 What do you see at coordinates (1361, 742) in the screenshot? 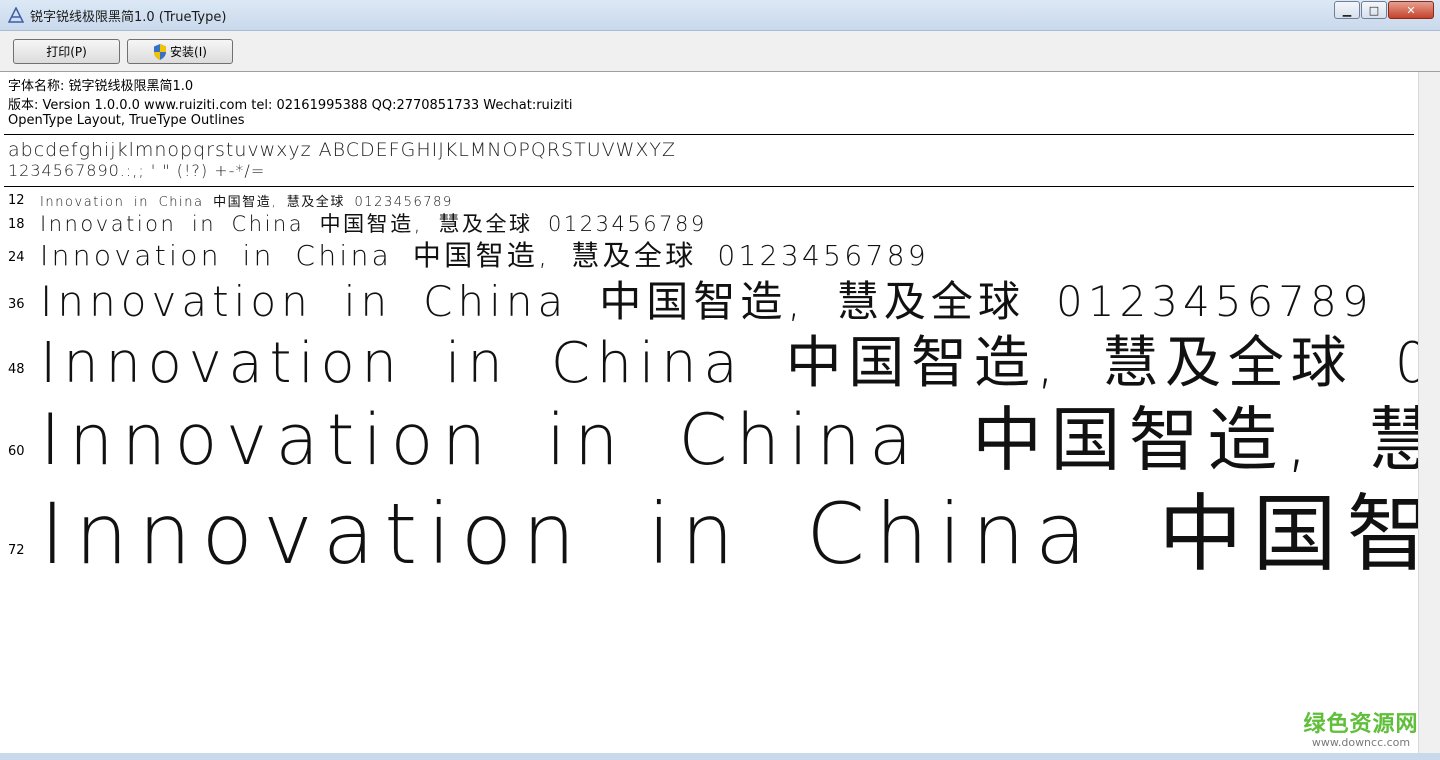
I see `watermark-url: www.downcc.com` at bounding box center [1361, 742].